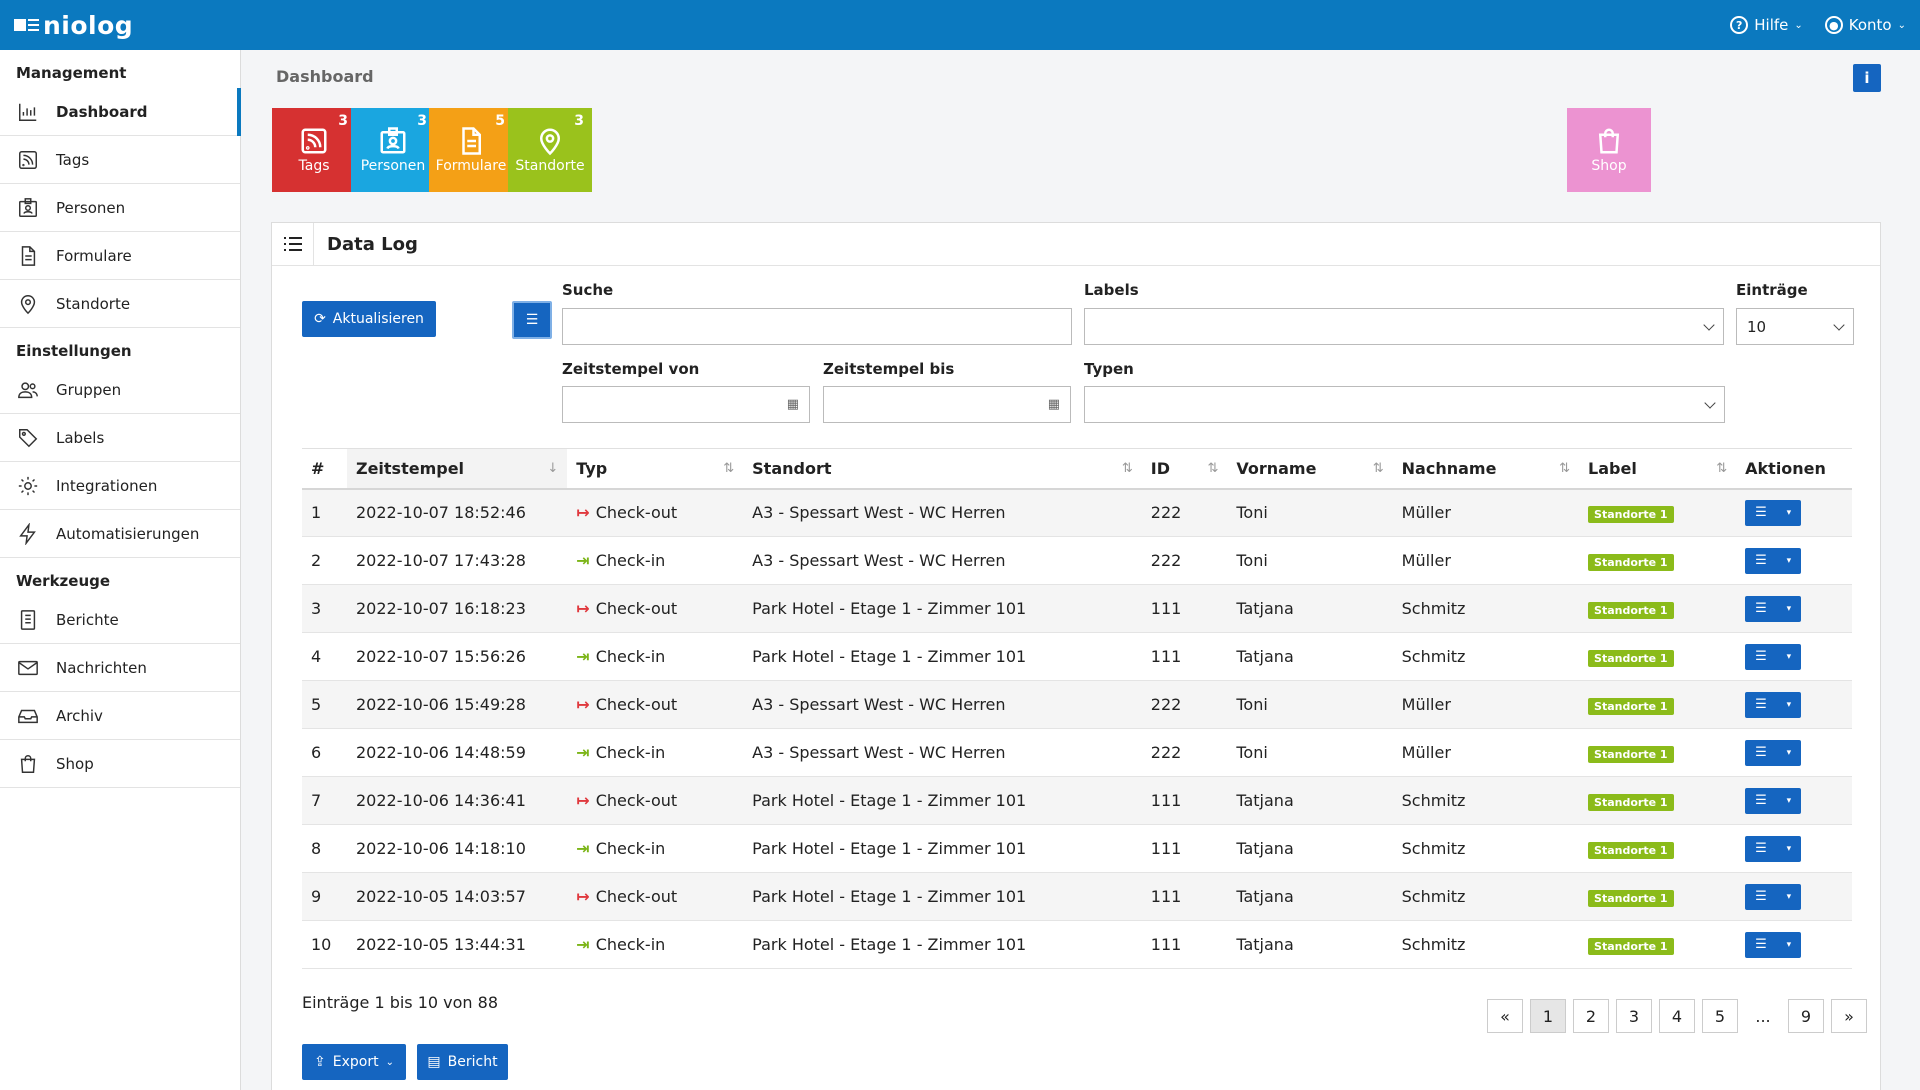 Image resolution: width=1920 pixels, height=1090 pixels. I want to click on sidebar-item-berichte: Berichte, so click(120, 620).